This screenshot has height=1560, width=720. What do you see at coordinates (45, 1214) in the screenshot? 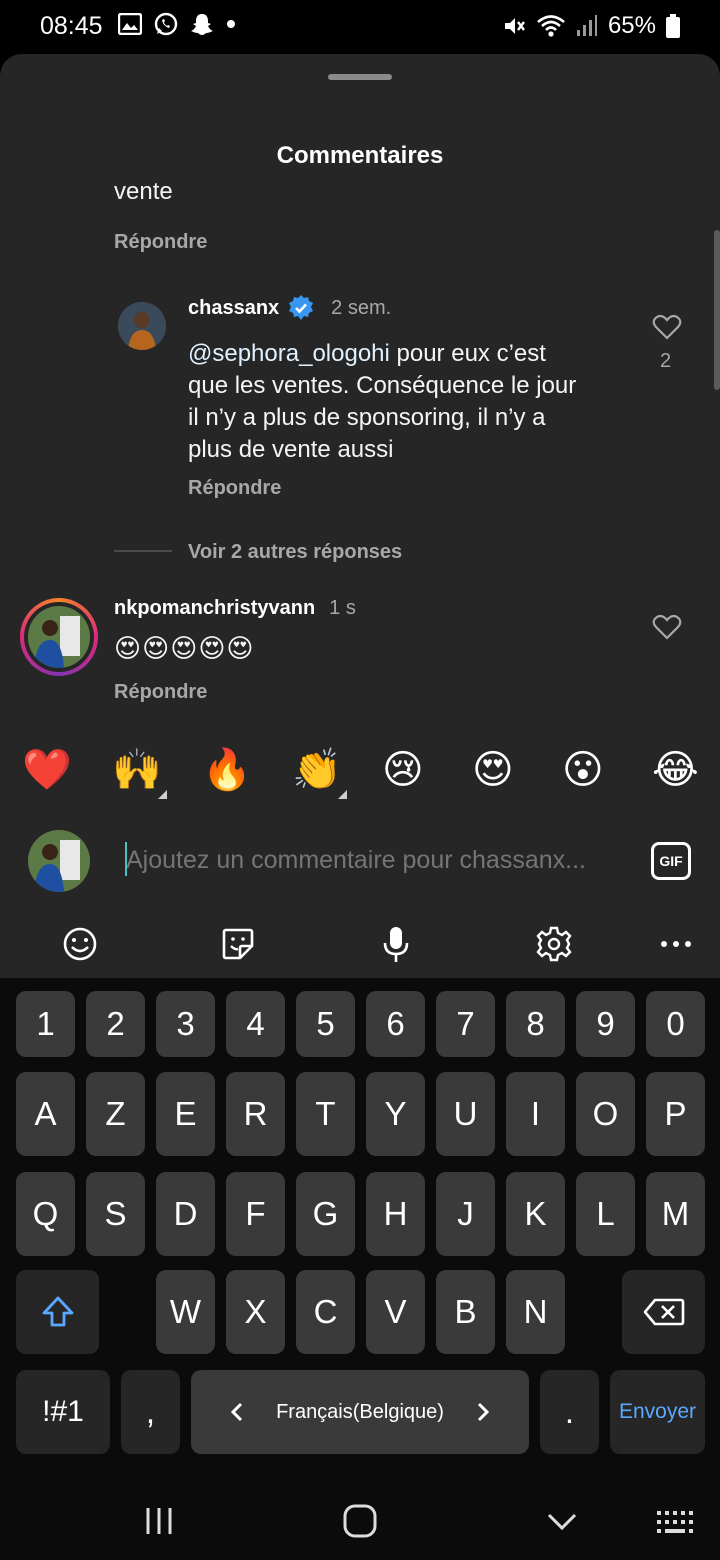
I see `key-q: Q` at bounding box center [45, 1214].